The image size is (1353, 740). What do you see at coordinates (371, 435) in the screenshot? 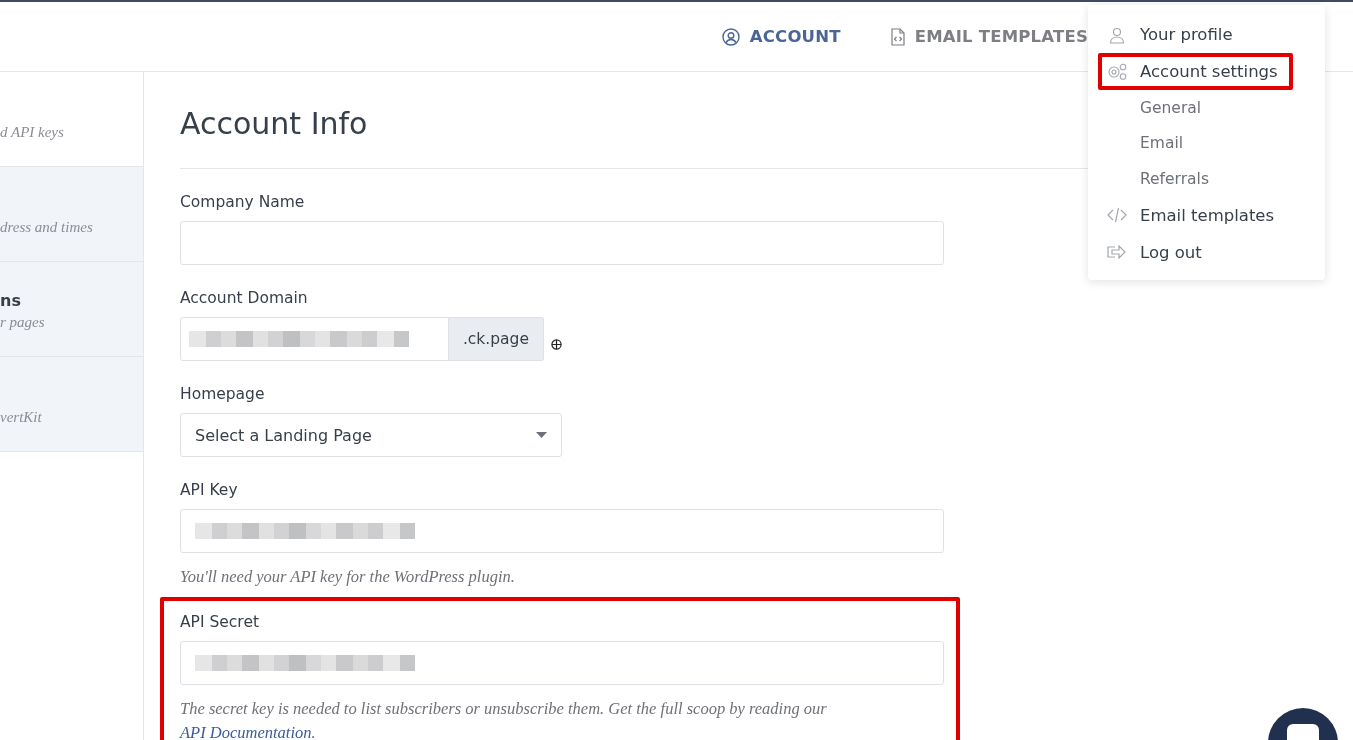
I see `dropdown-select: Select a Landing Page` at bounding box center [371, 435].